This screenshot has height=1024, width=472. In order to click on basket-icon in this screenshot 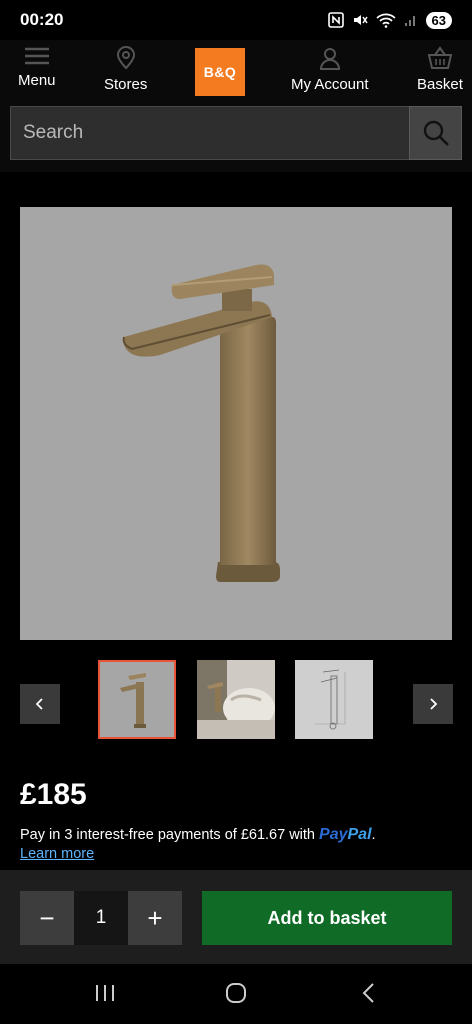, I will do `click(440, 57)`.